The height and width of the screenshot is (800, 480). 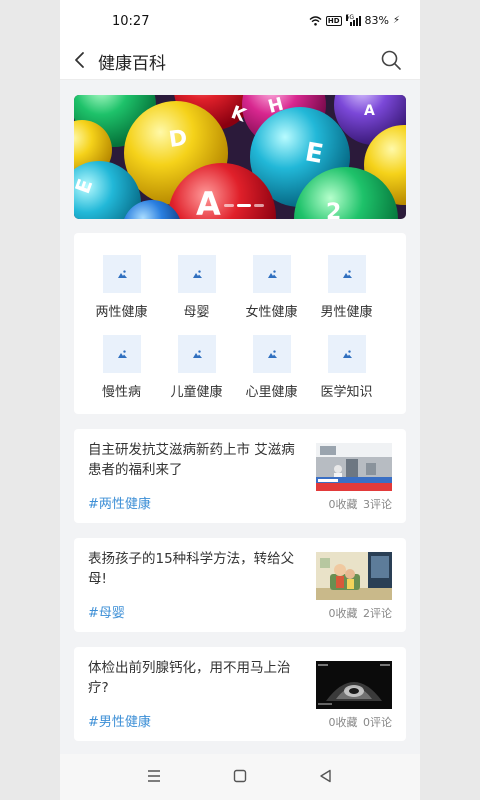 What do you see at coordinates (240, 21) in the screenshot?
I see `status-bar: 10:27 HD 5G 83% ⚡` at bounding box center [240, 21].